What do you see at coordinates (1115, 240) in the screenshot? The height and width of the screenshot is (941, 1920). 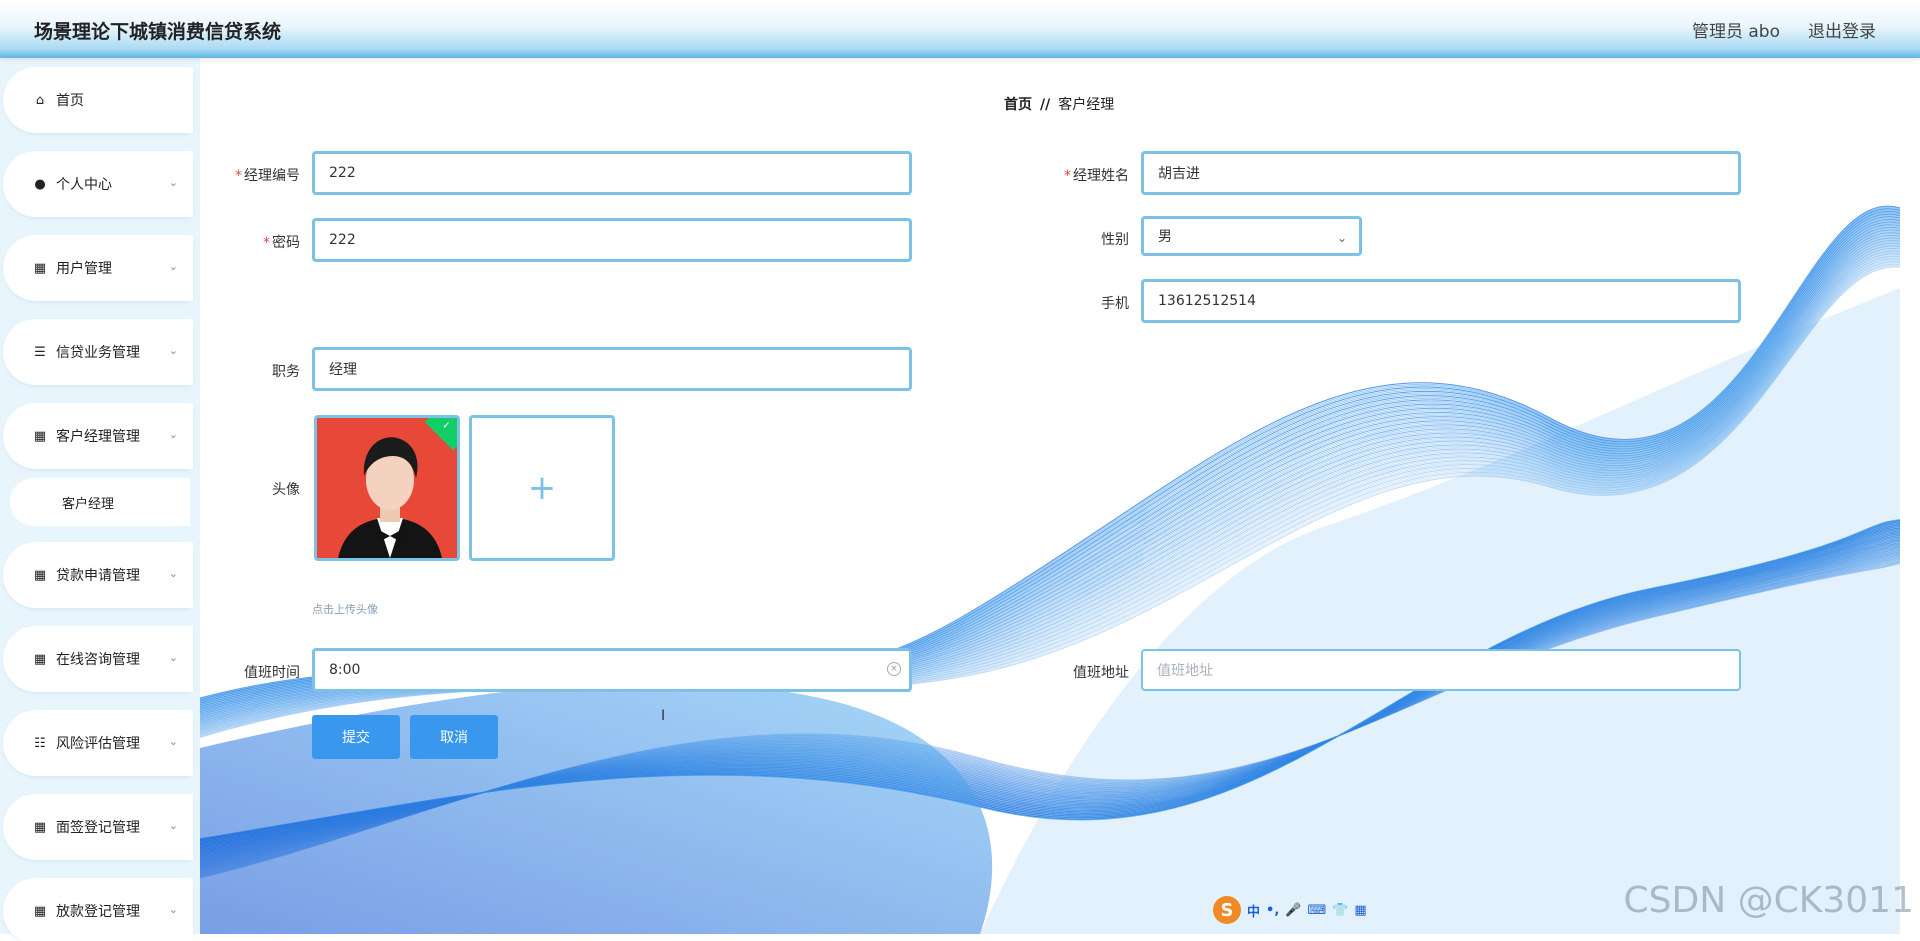 I see `gender-label: 性别` at bounding box center [1115, 240].